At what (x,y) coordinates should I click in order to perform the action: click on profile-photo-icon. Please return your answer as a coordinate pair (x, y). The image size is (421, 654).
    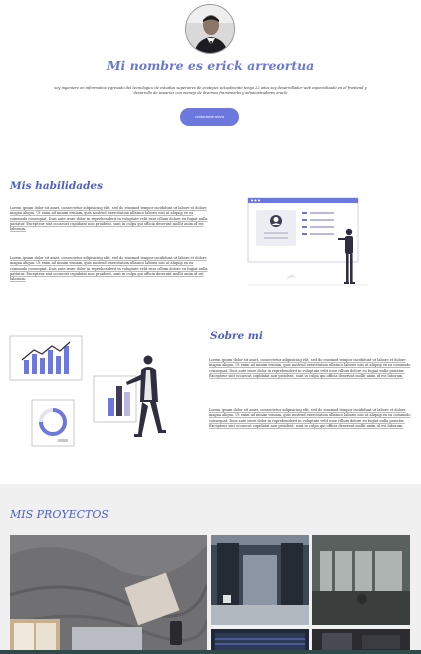
    Looking at the image, I should click on (210, 29).